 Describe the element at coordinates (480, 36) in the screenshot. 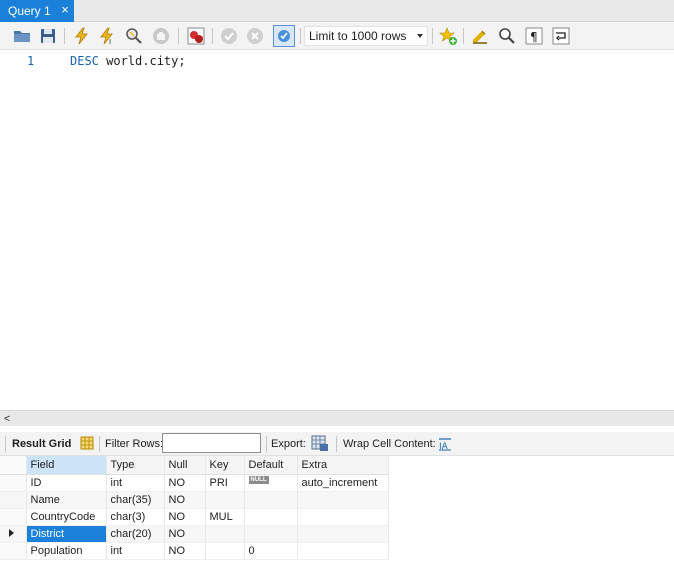

I see `beautify-icon` at that location.